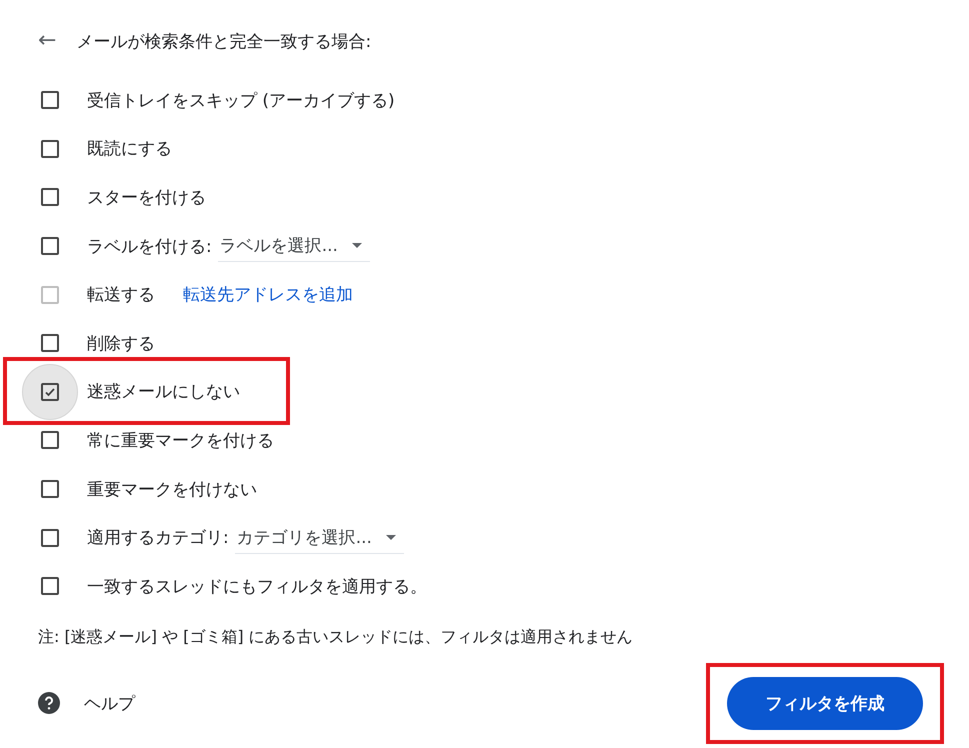 The width and height of the screenshot is (969, 748). What do you see at coordinates (224, 41) in the screenshot?
I see `filter-heading: メールが検索条件と完全一致する場合:` at bounding box center [224, 41].